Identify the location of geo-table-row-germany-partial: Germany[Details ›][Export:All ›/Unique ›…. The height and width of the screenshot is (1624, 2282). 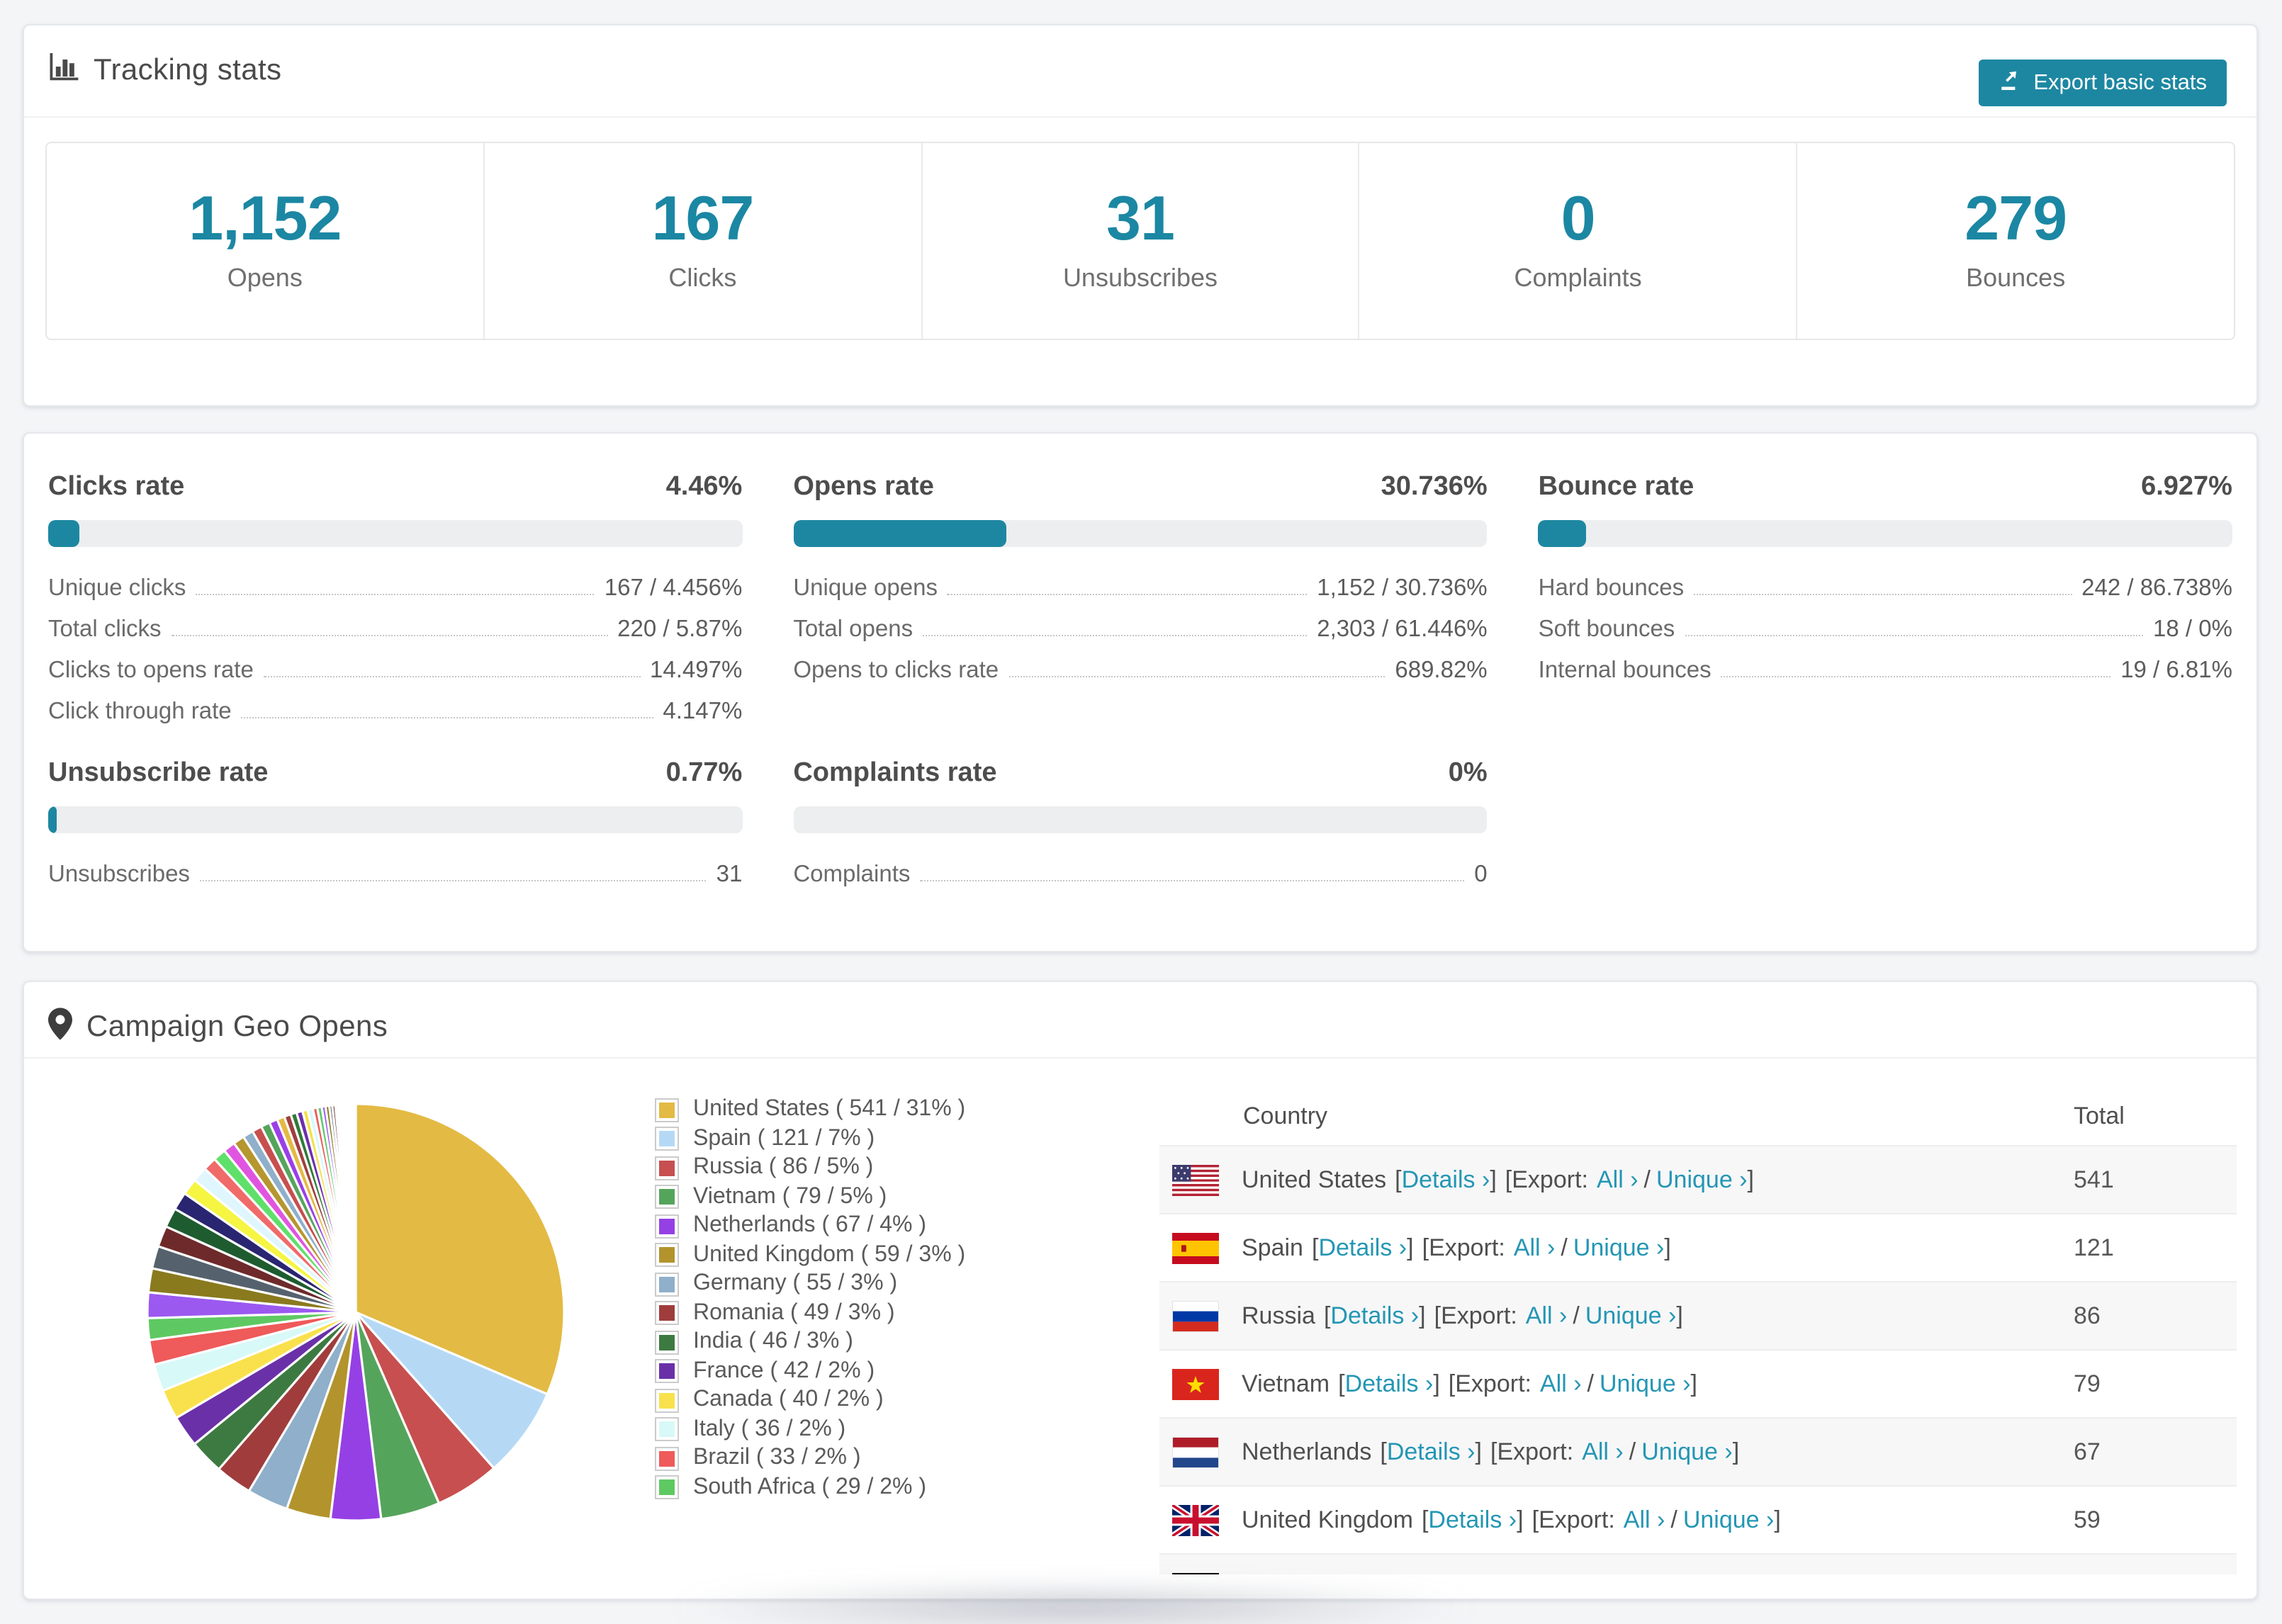
(1698, 1564).